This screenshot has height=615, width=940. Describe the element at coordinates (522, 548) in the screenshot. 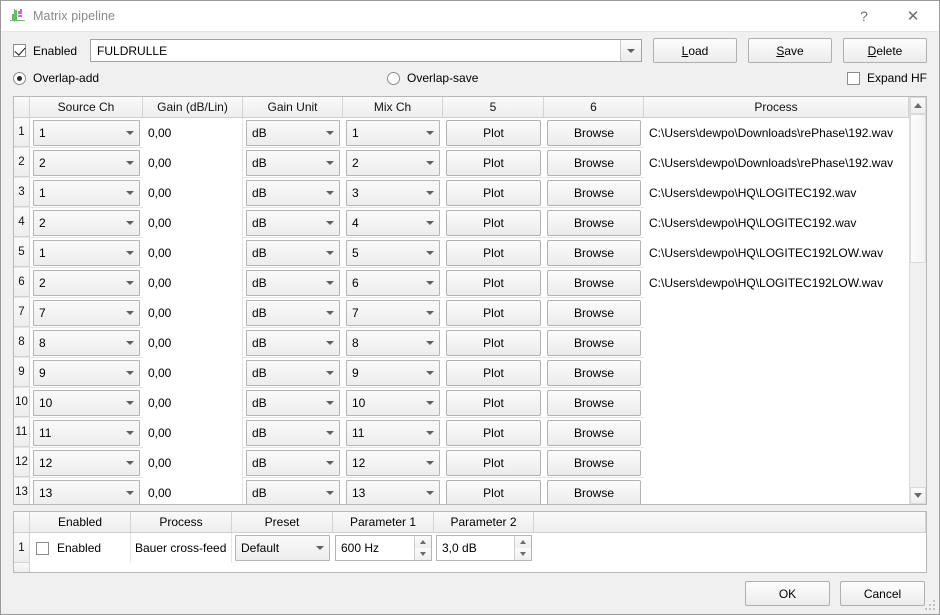

I see `process-param2-spin-buttons` at that location.